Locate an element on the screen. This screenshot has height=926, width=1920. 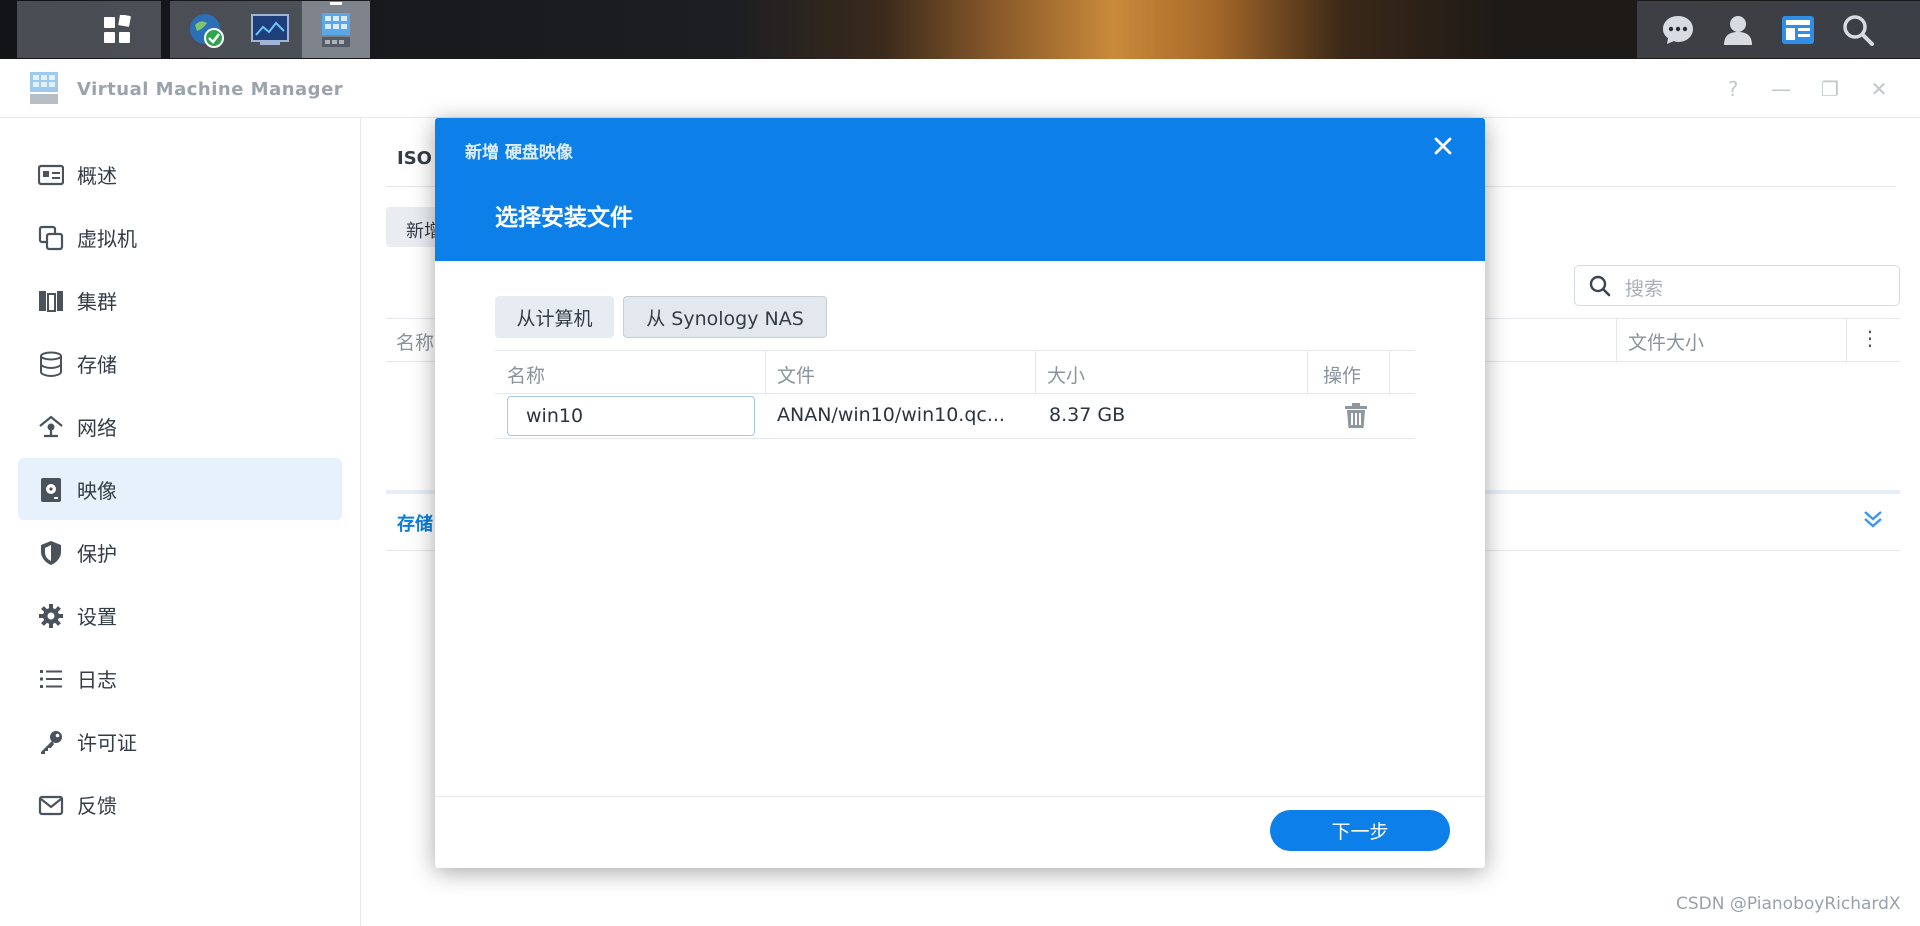
cluster-icon is located at coordinates (51, 301).